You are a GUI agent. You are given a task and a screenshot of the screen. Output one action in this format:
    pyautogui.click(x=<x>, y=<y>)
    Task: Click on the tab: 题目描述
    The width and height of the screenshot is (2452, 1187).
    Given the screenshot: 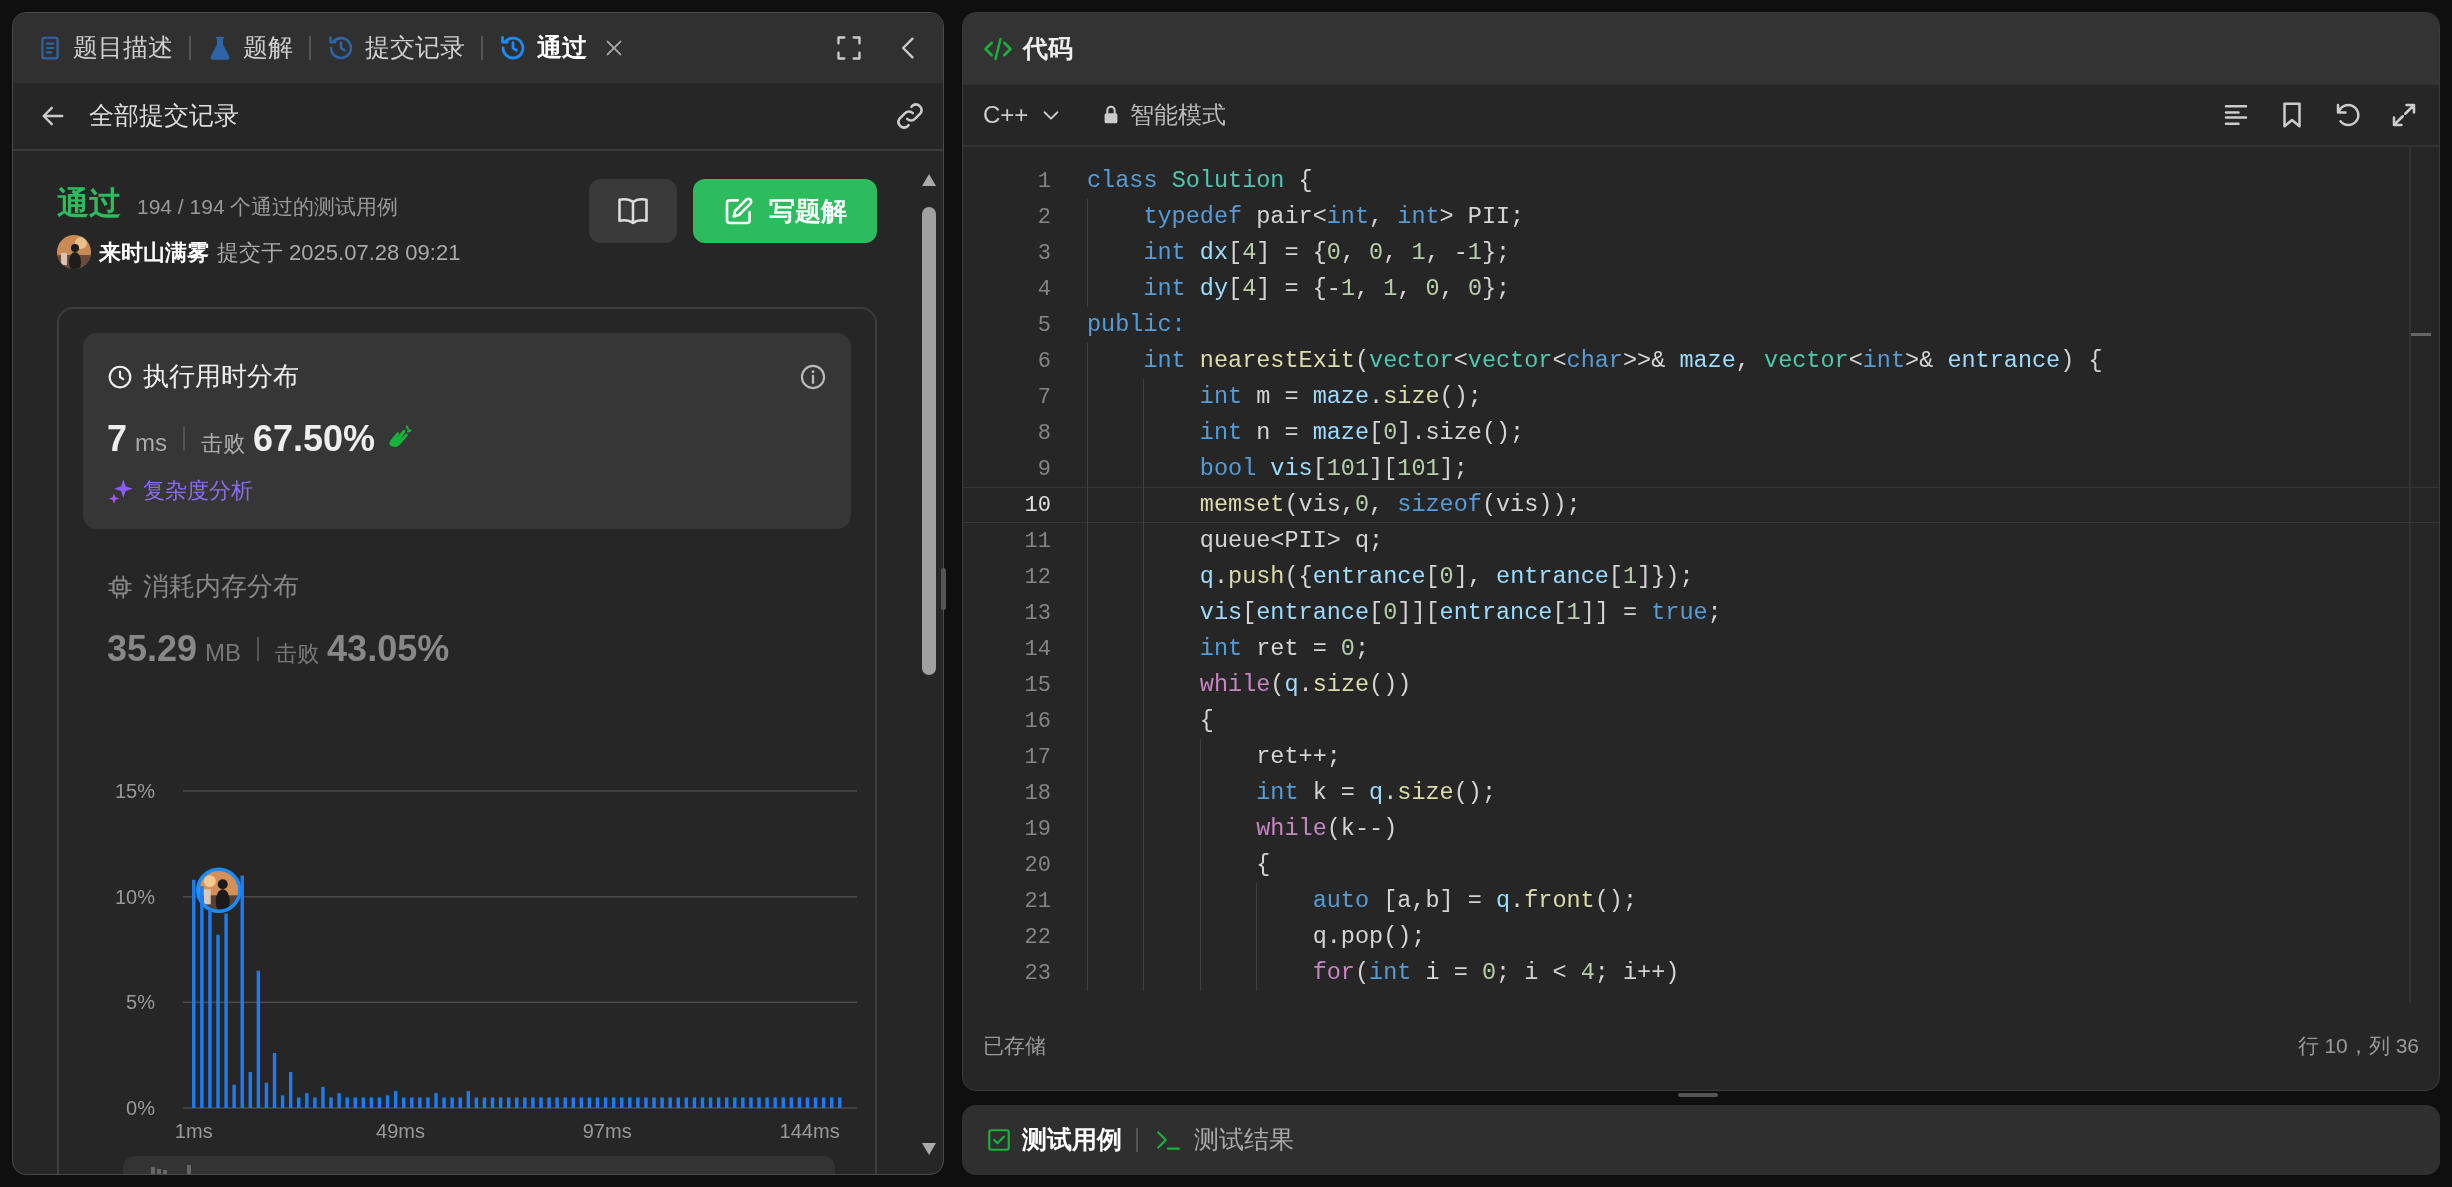 What is the action you would take?
    pyautogui.click(x=105, y=48)
    